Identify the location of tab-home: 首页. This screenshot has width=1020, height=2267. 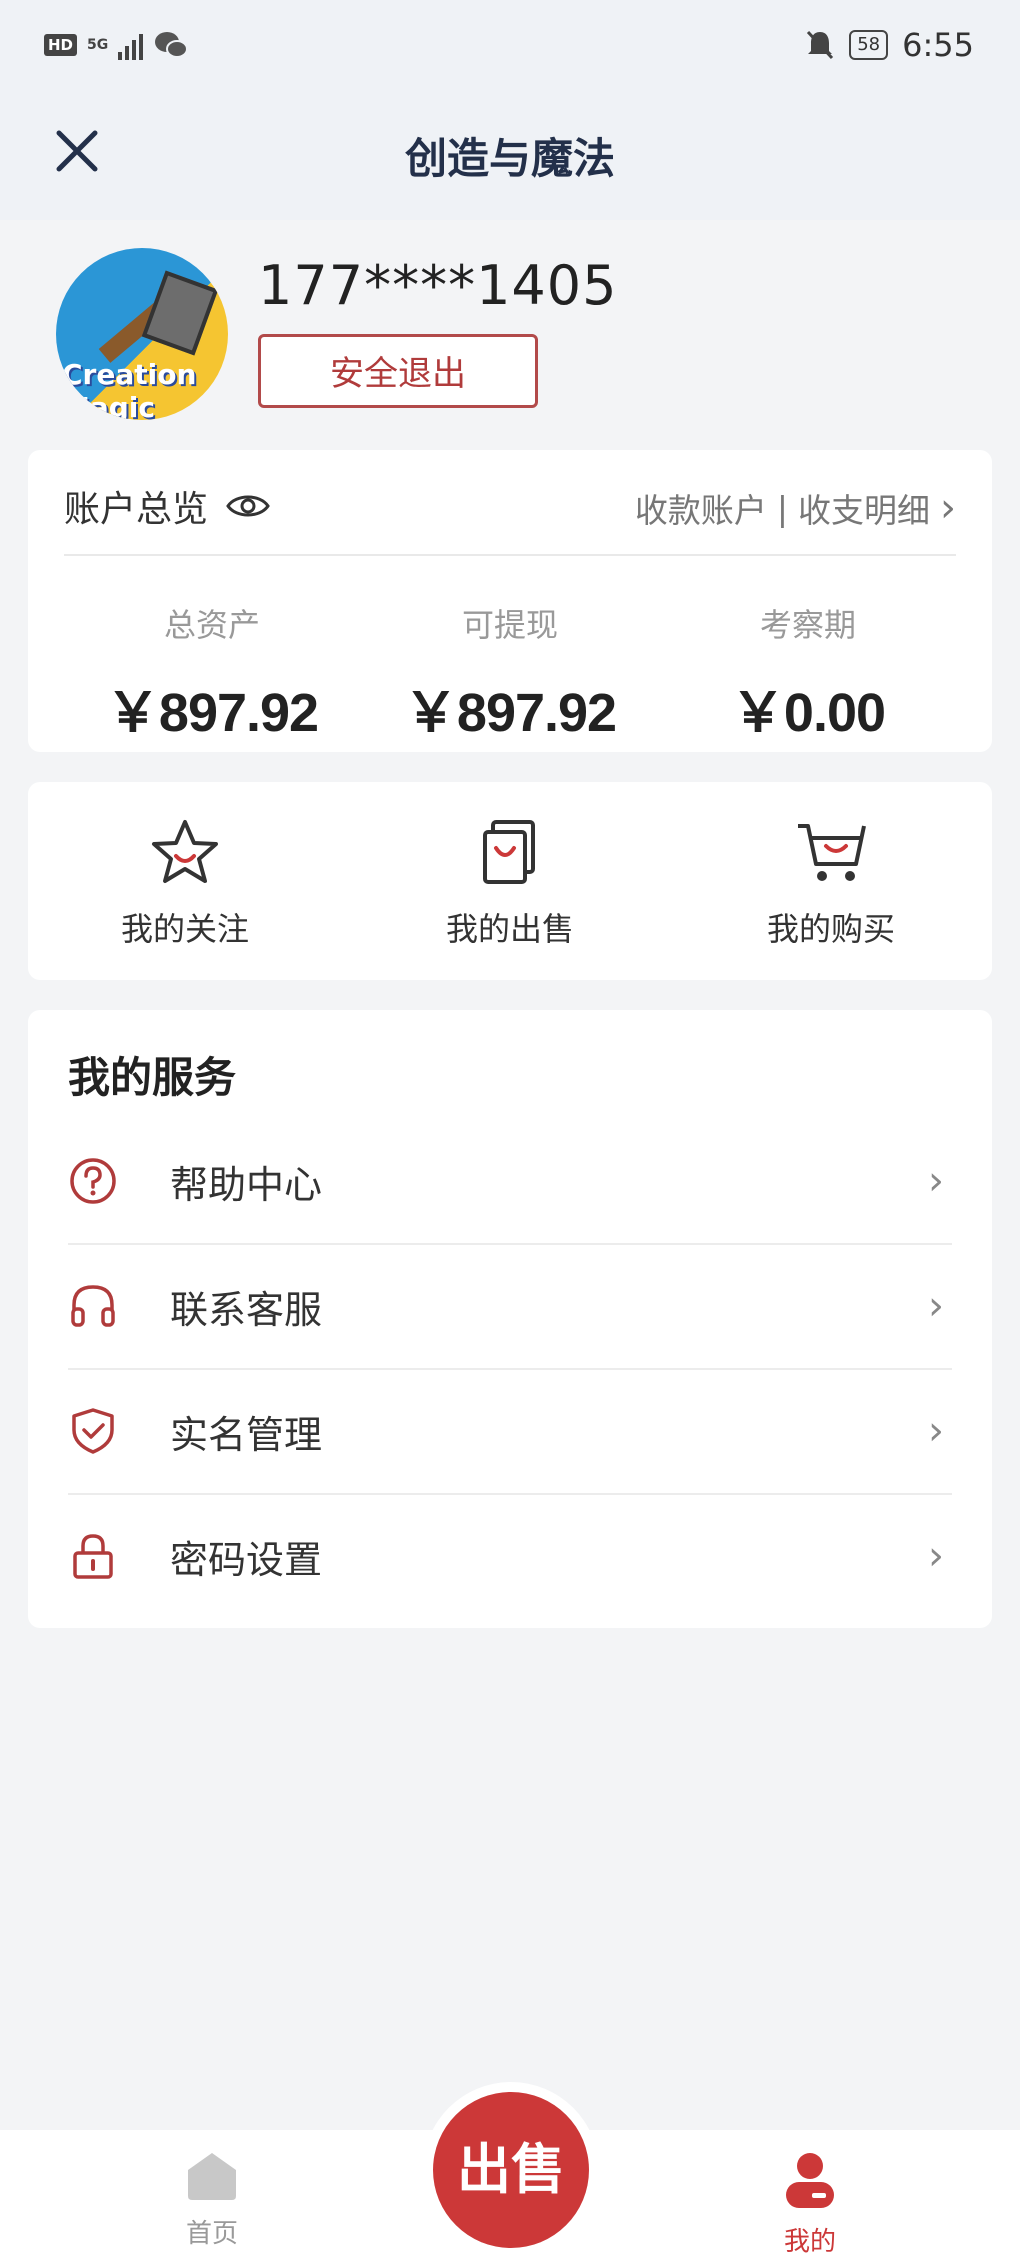
(212, 2200).